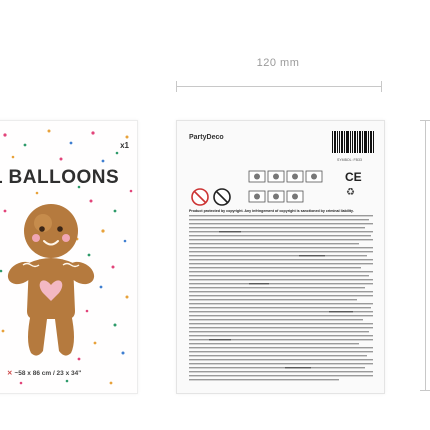 This screenshot has height=430, width=430. I want to click on width-dimension-line, so click(279, 86).